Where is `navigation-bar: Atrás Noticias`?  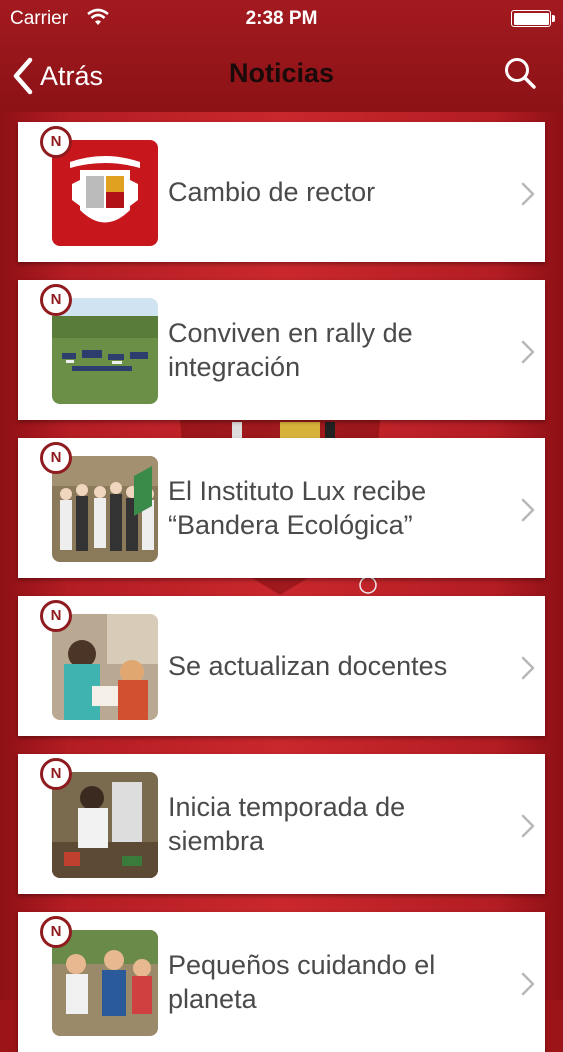
navigation-bar: Atrás Noticias is located at coordinates (281, 76).